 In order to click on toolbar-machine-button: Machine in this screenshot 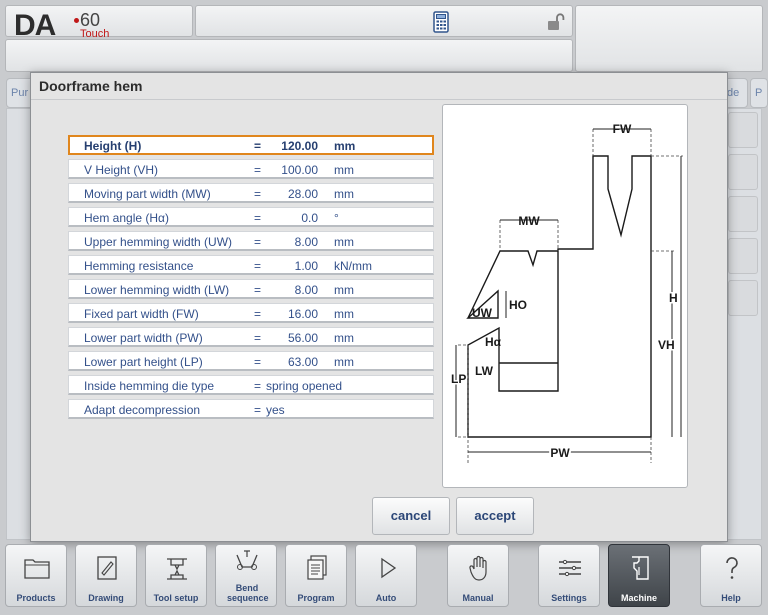, I will do `click(639, 575)`.